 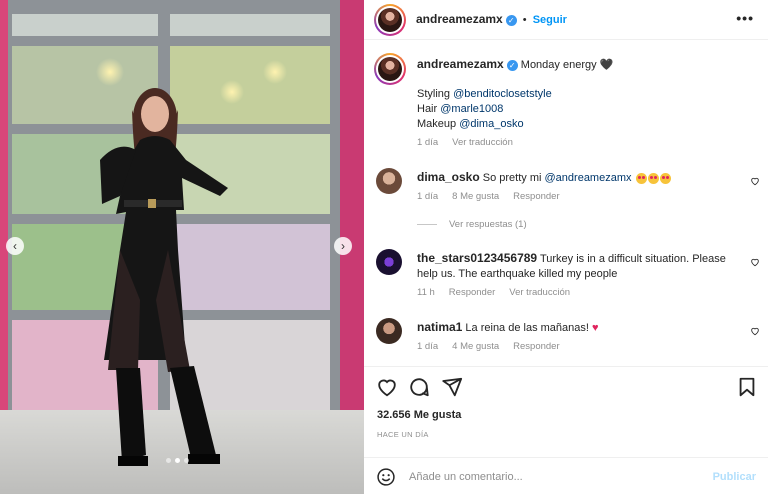 I want to click on comment-time: 11 h, so click(x=426, y=292).